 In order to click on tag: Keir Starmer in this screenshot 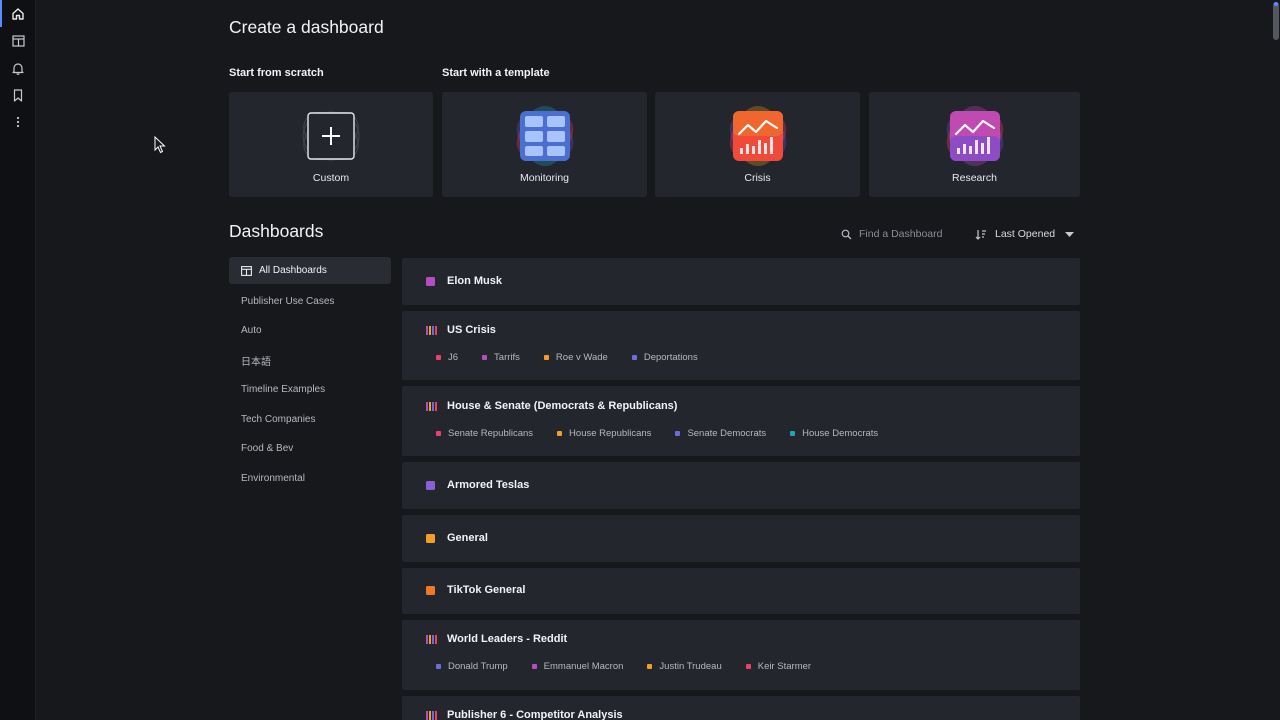, I will do `click(778, 666)`.